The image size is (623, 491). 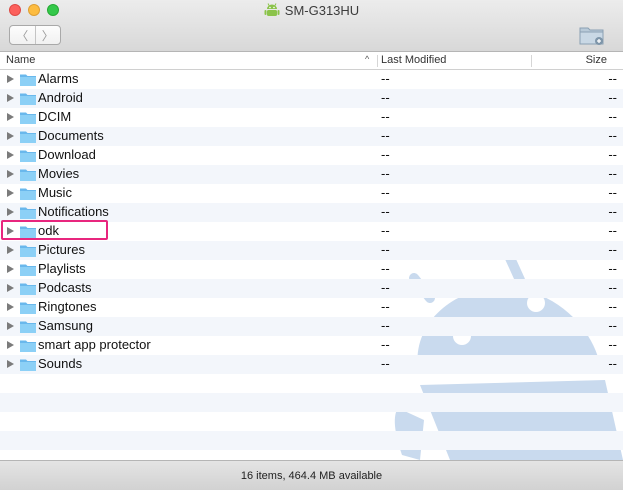 I want to click on file-name: Notifications, so click(x=73, y=211).